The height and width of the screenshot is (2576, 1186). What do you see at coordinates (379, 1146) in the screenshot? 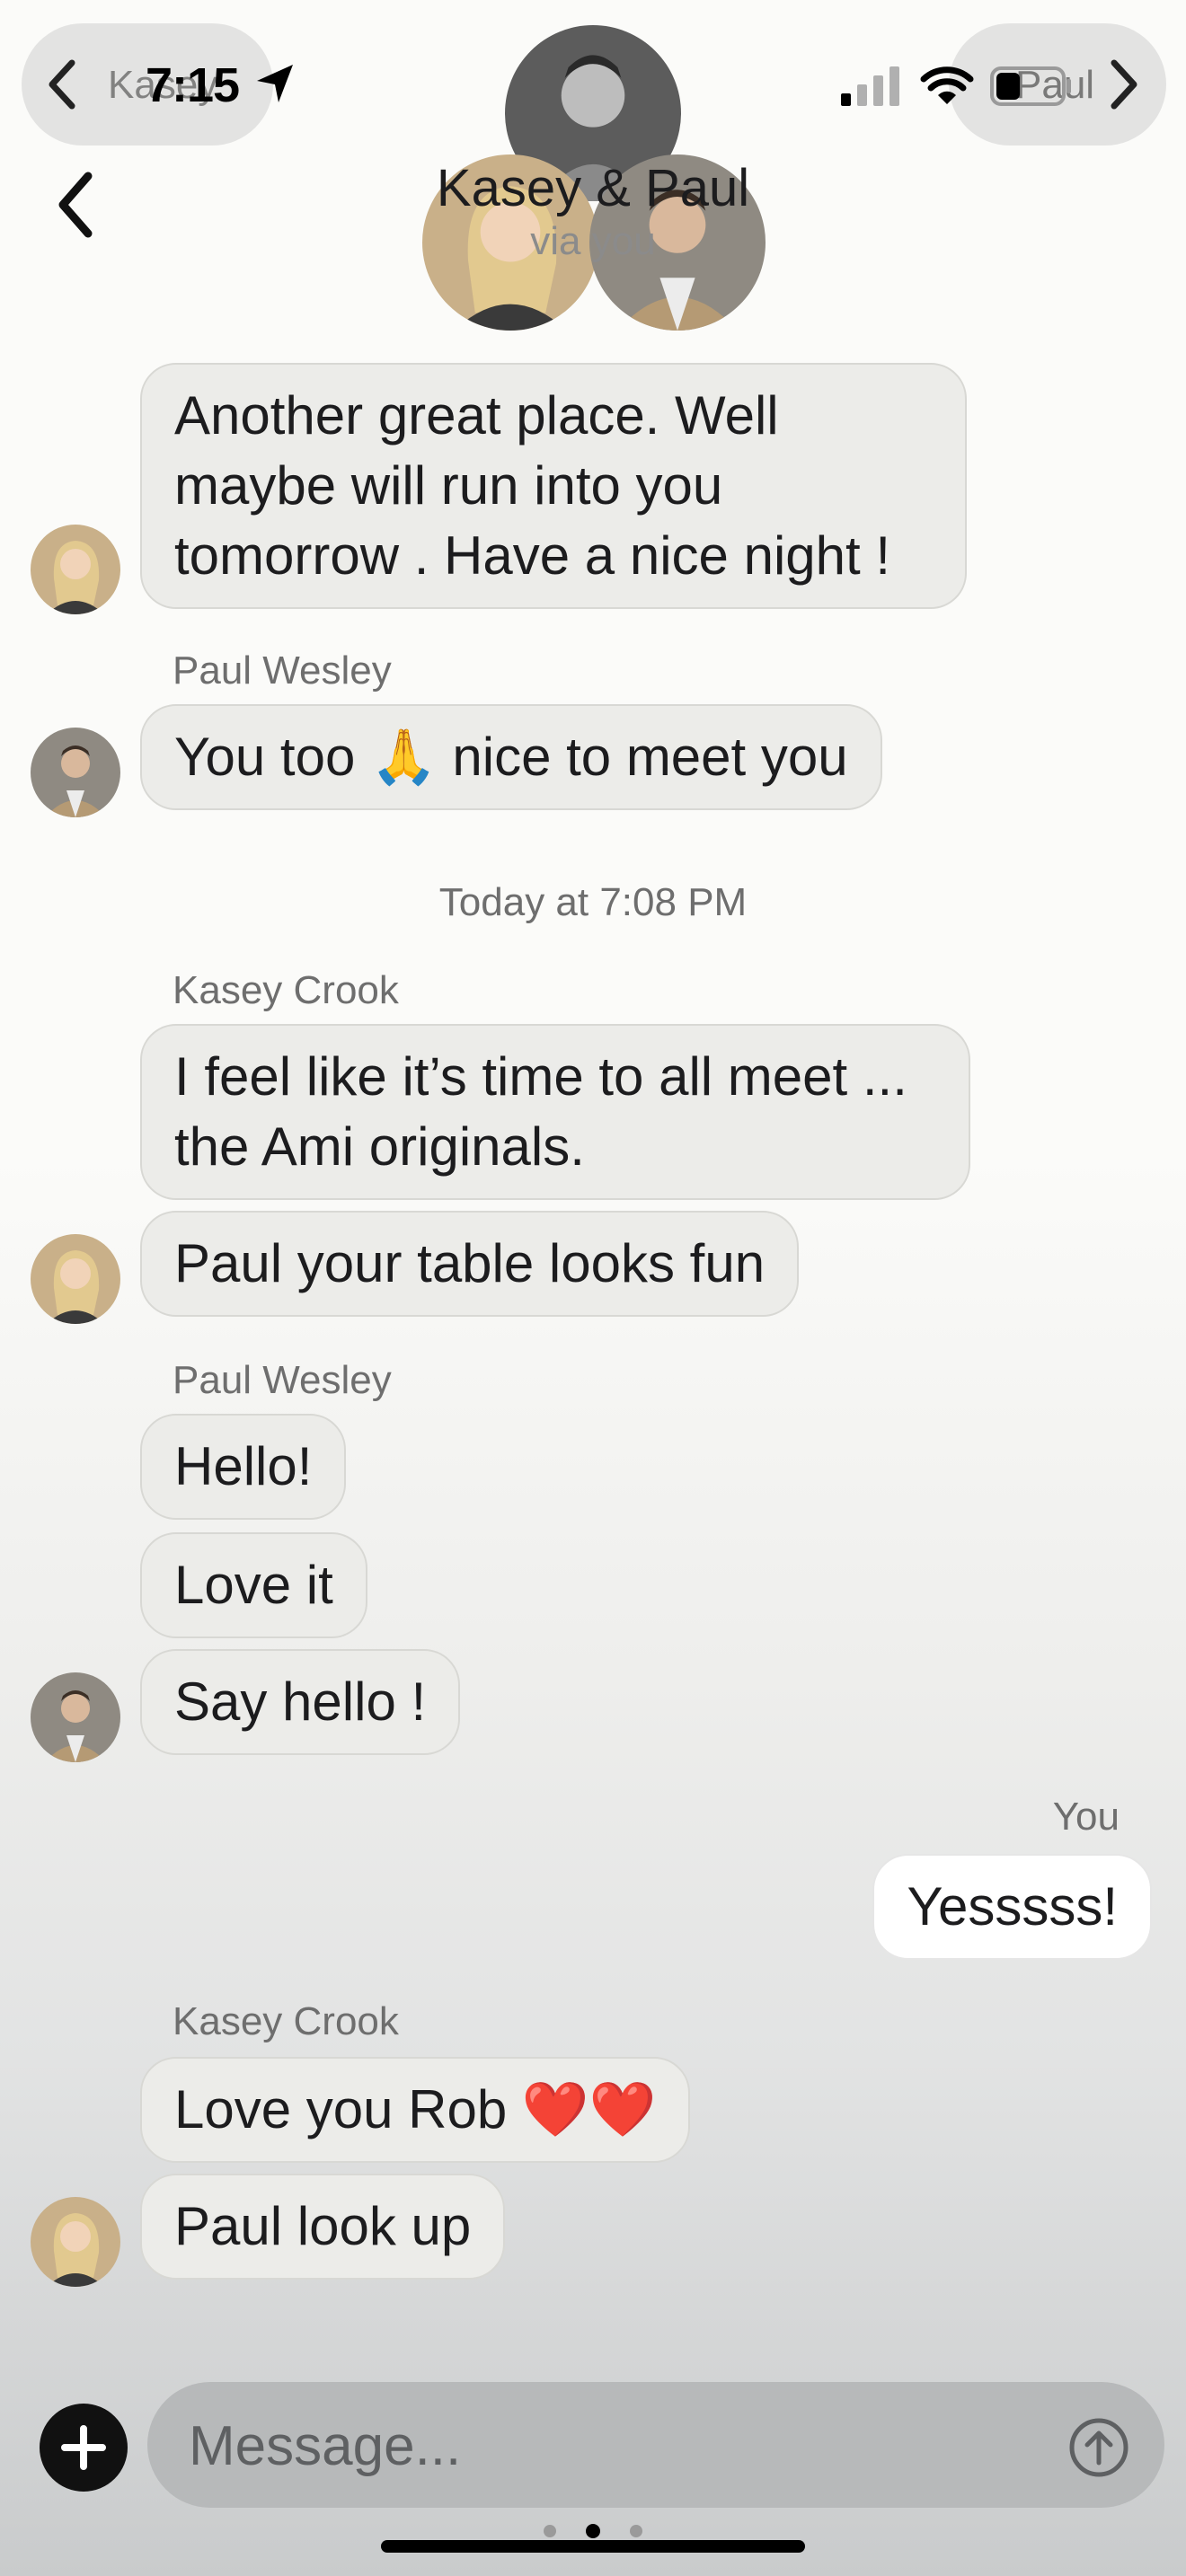
I see `message-line: the Ami originals.` at bounding box center [379, 1146].